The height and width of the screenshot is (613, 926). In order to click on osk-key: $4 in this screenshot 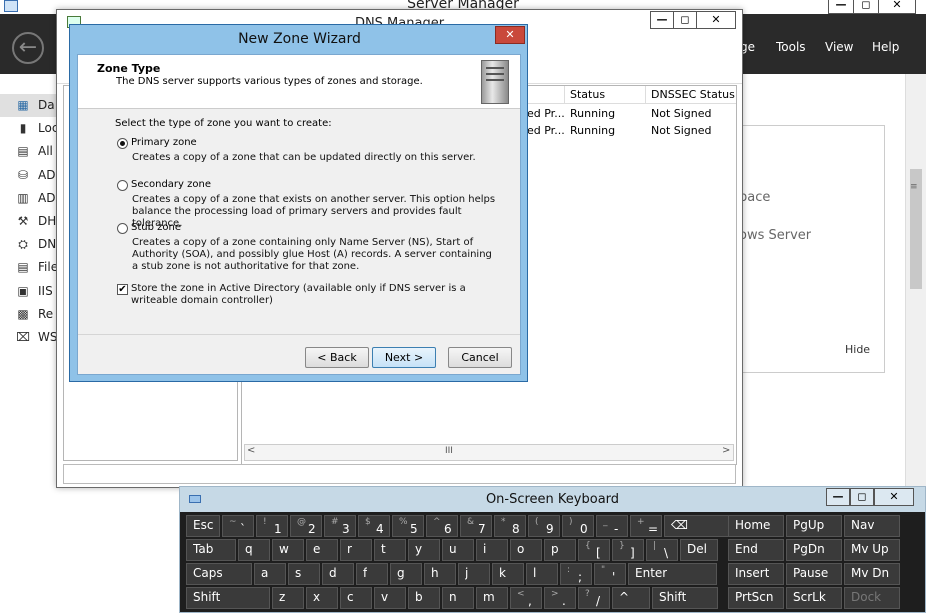, I will do `click(374, 526)`.